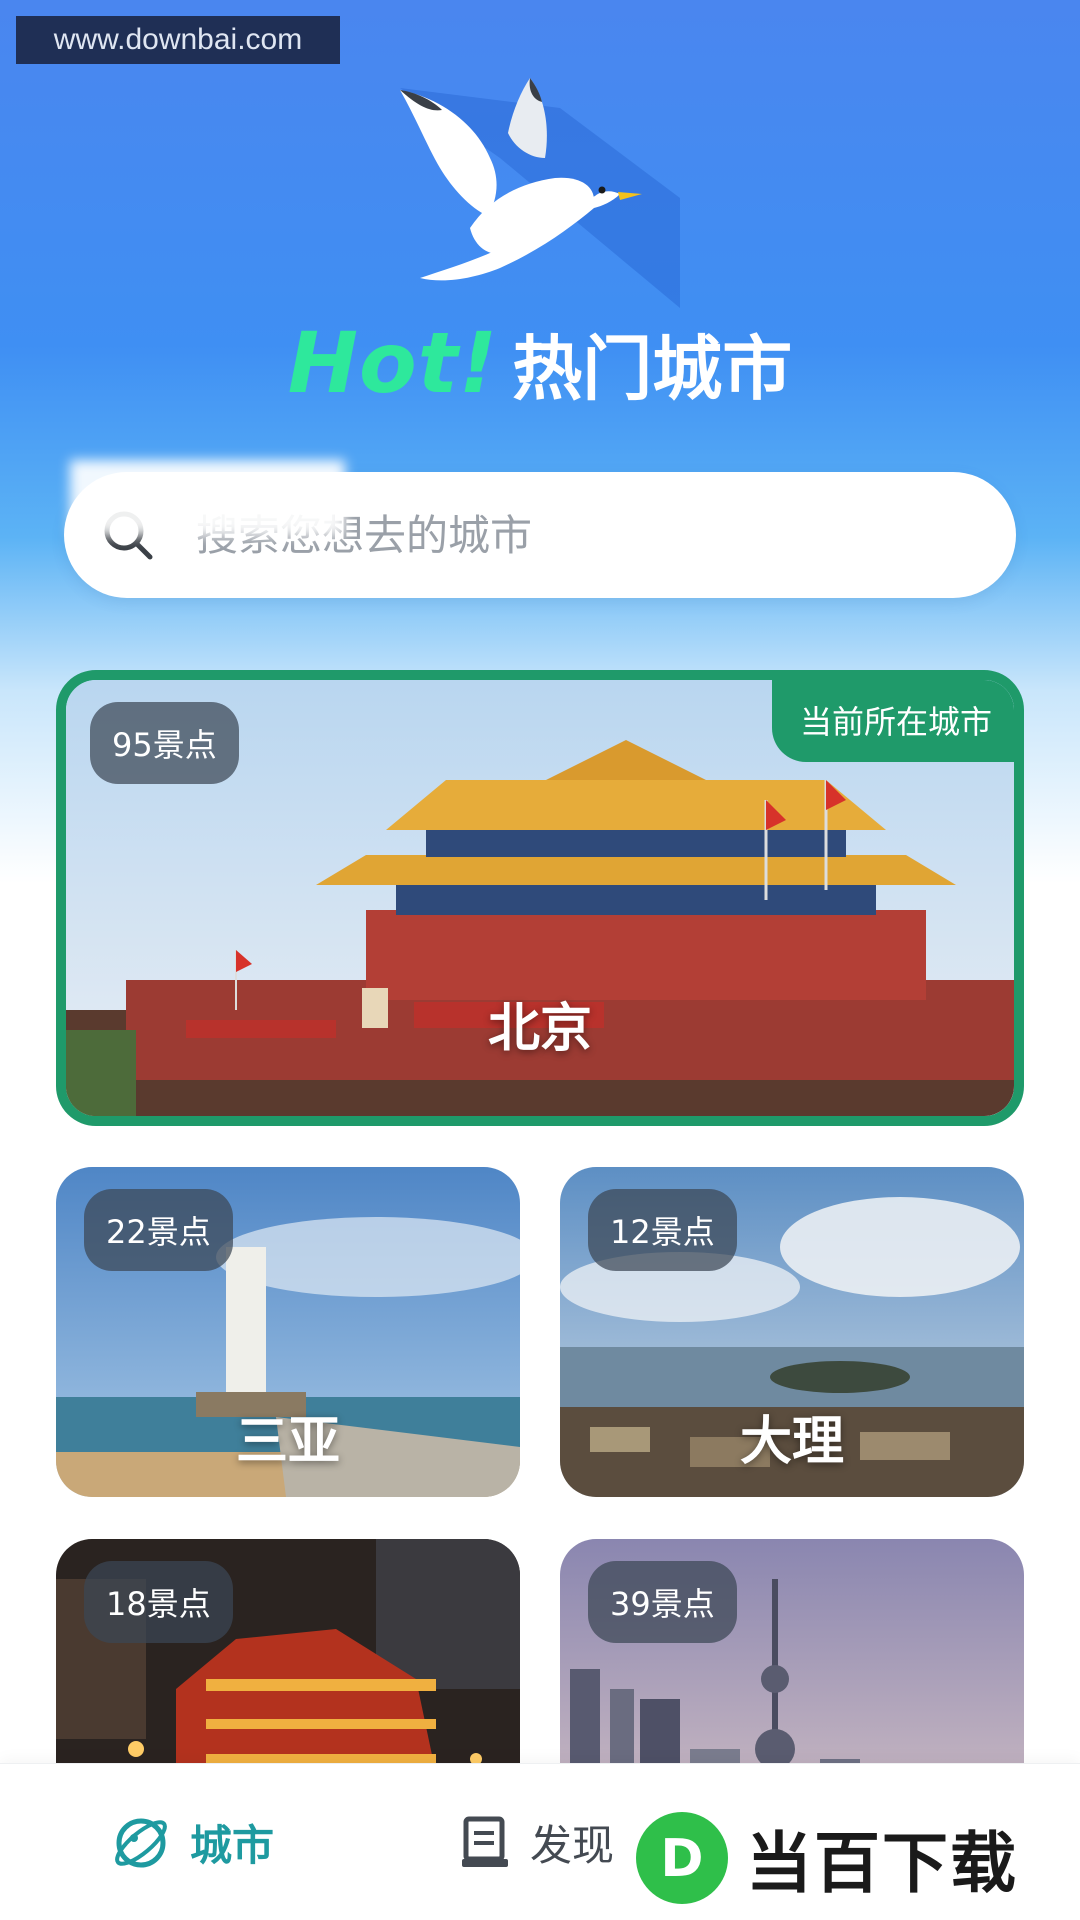 The width and height of the screenshot is (1080, 1920). Describe the element at coordinates (882, 1863) in the screenshot. I see `brand-watermark-text: 当百下载` at that location.